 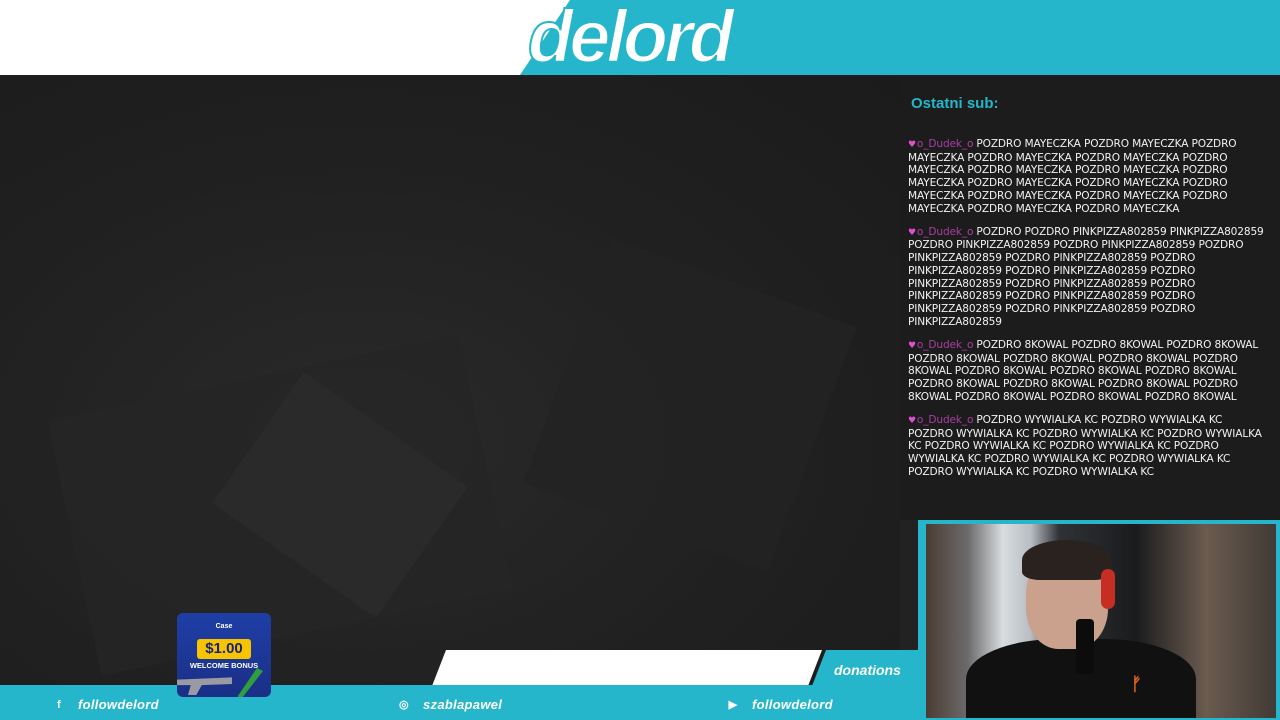 What do you see at coordinates (955, 103) in the screenshot?
I see `last-sub-title: Ostatni sub:` at bounding box center [955, 103].